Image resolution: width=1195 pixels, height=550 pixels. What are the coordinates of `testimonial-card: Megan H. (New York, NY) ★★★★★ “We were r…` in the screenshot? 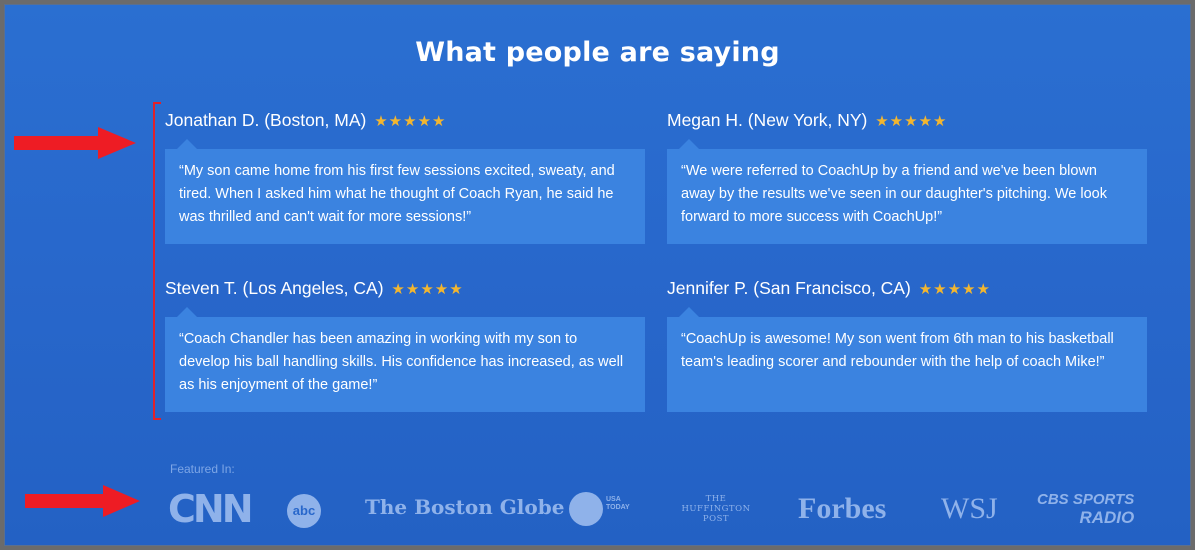 It's located at (907, 176).